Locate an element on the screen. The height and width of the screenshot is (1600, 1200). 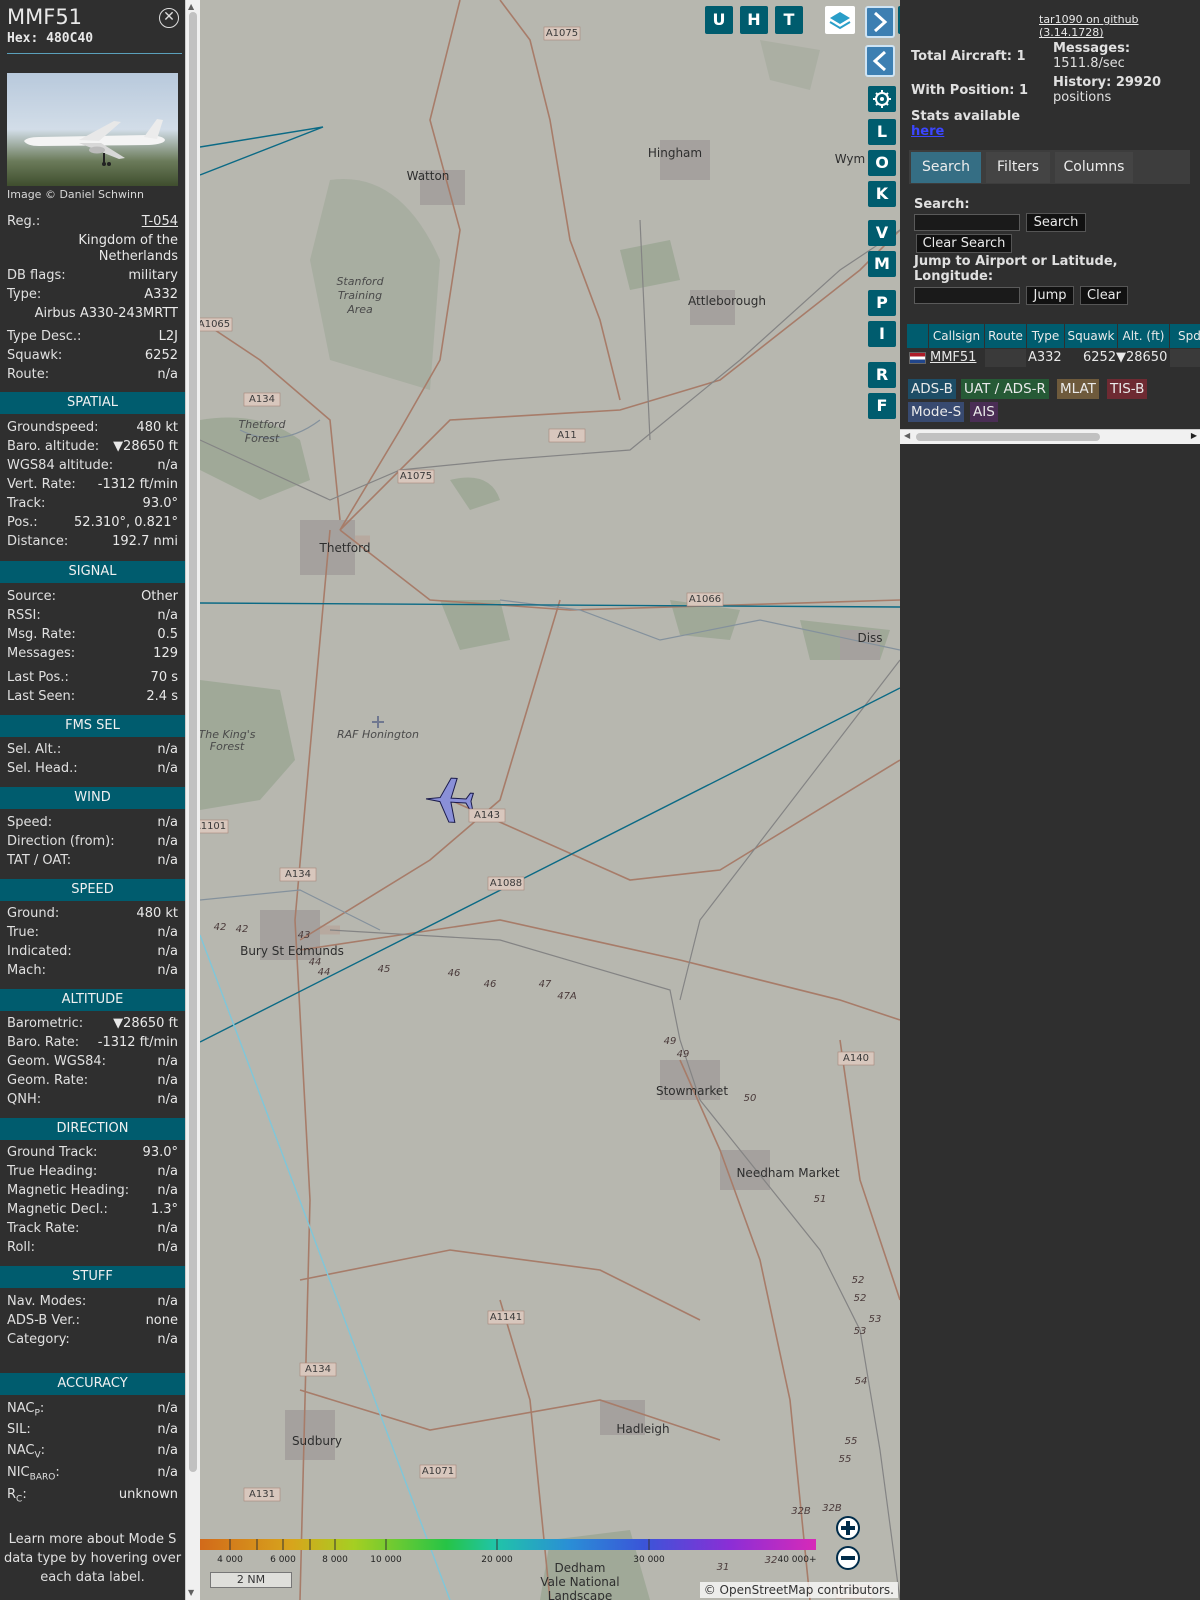
zoom-in-button is located at coordinates (848, 1528).